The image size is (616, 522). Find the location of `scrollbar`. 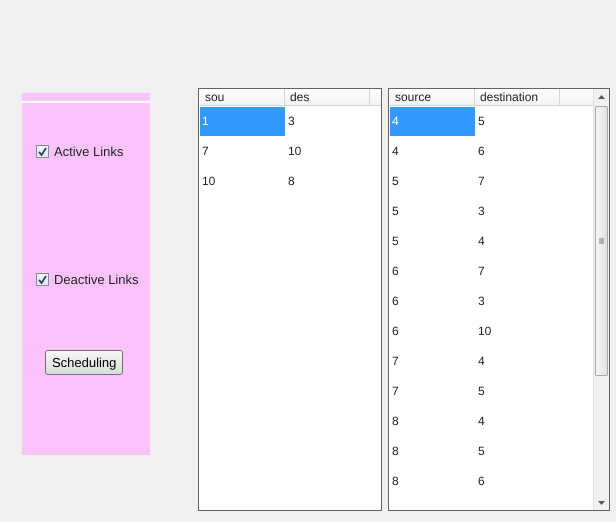

scrollbar is located at coordinates (601, 299).